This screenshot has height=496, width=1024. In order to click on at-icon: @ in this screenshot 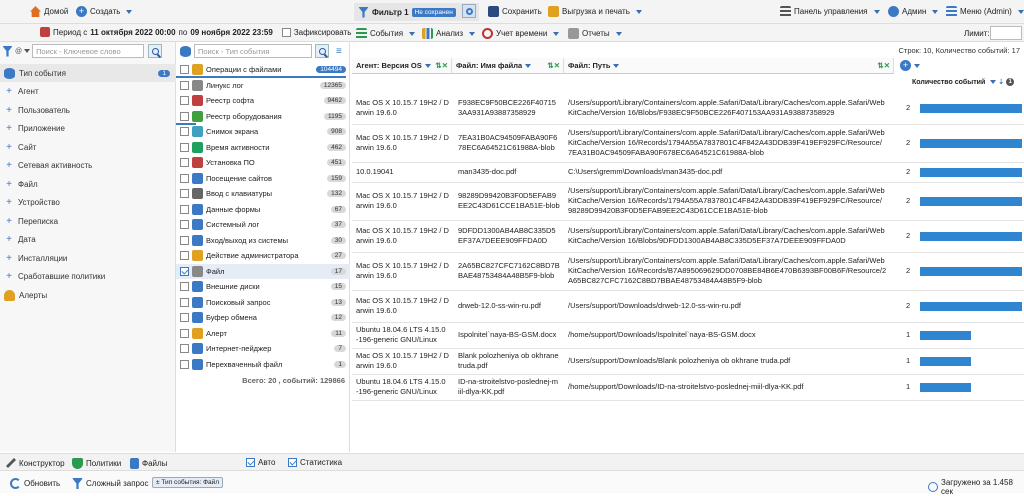, I will do `click(18, 51)`.